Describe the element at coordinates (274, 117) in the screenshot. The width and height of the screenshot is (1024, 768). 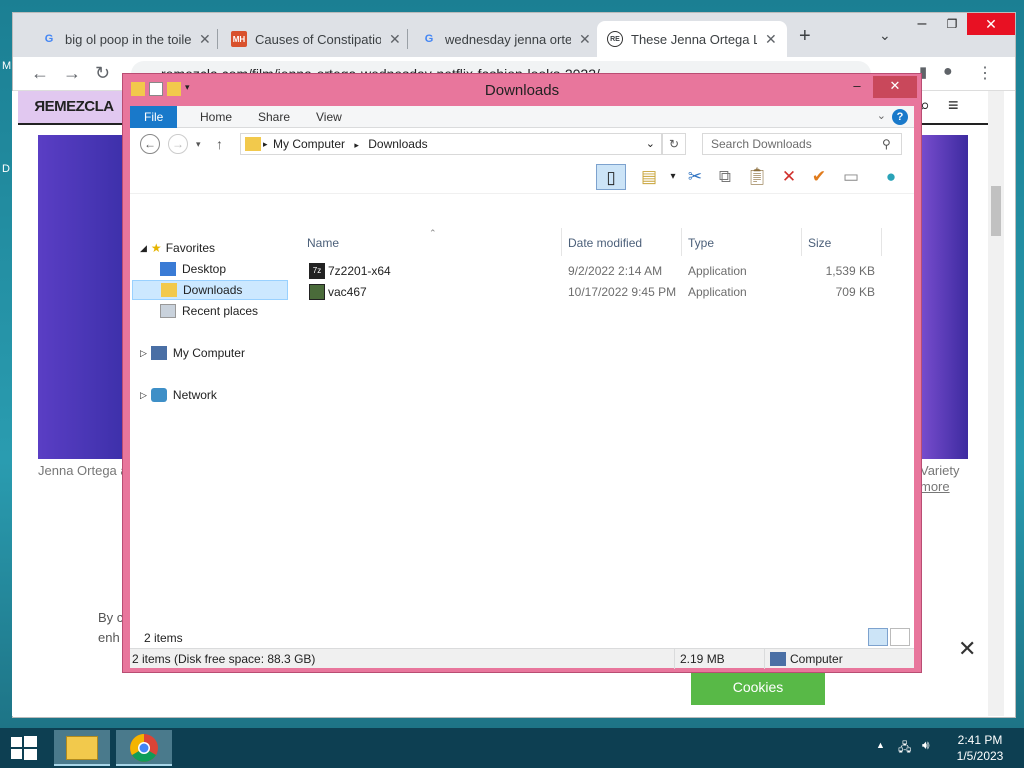
I see `tab-share: Share` at that location.